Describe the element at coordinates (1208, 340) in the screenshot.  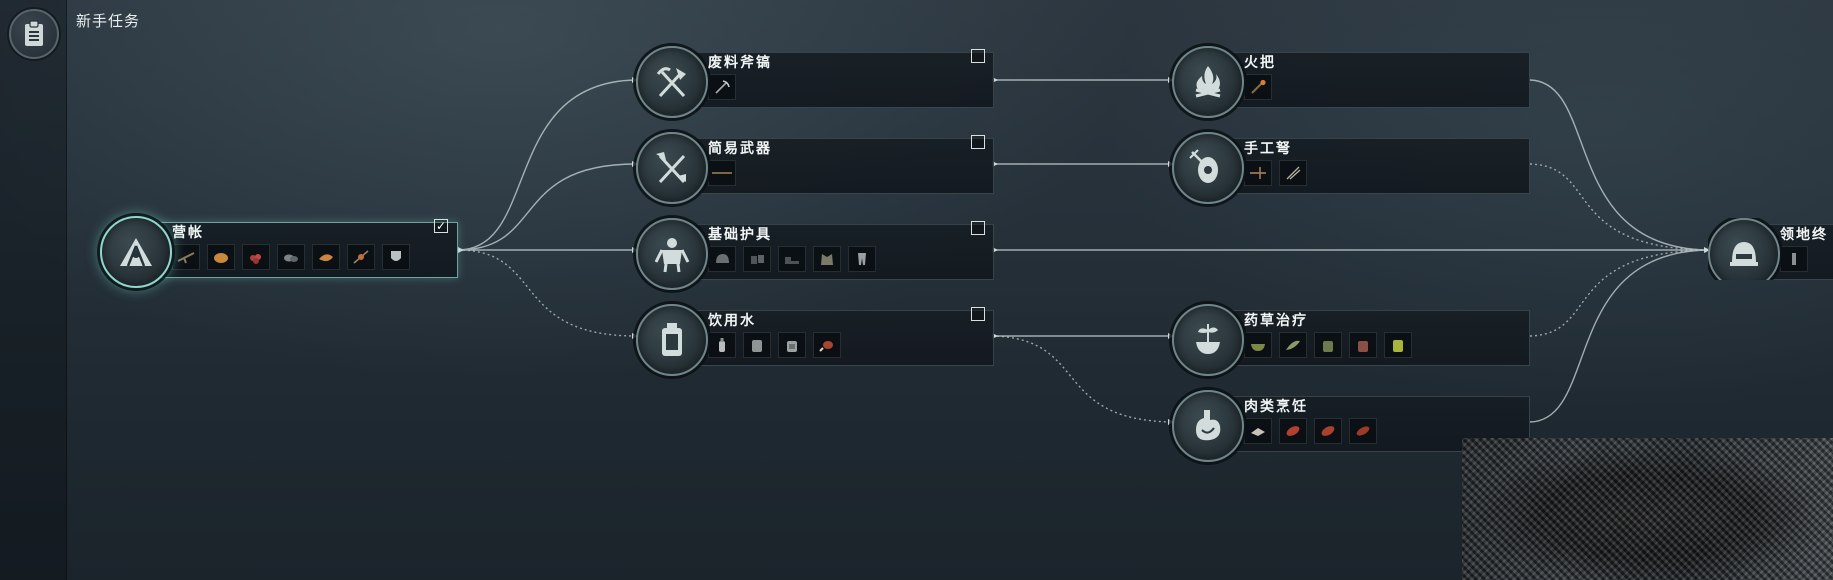
I see `herb-mortar-icon` at that location.